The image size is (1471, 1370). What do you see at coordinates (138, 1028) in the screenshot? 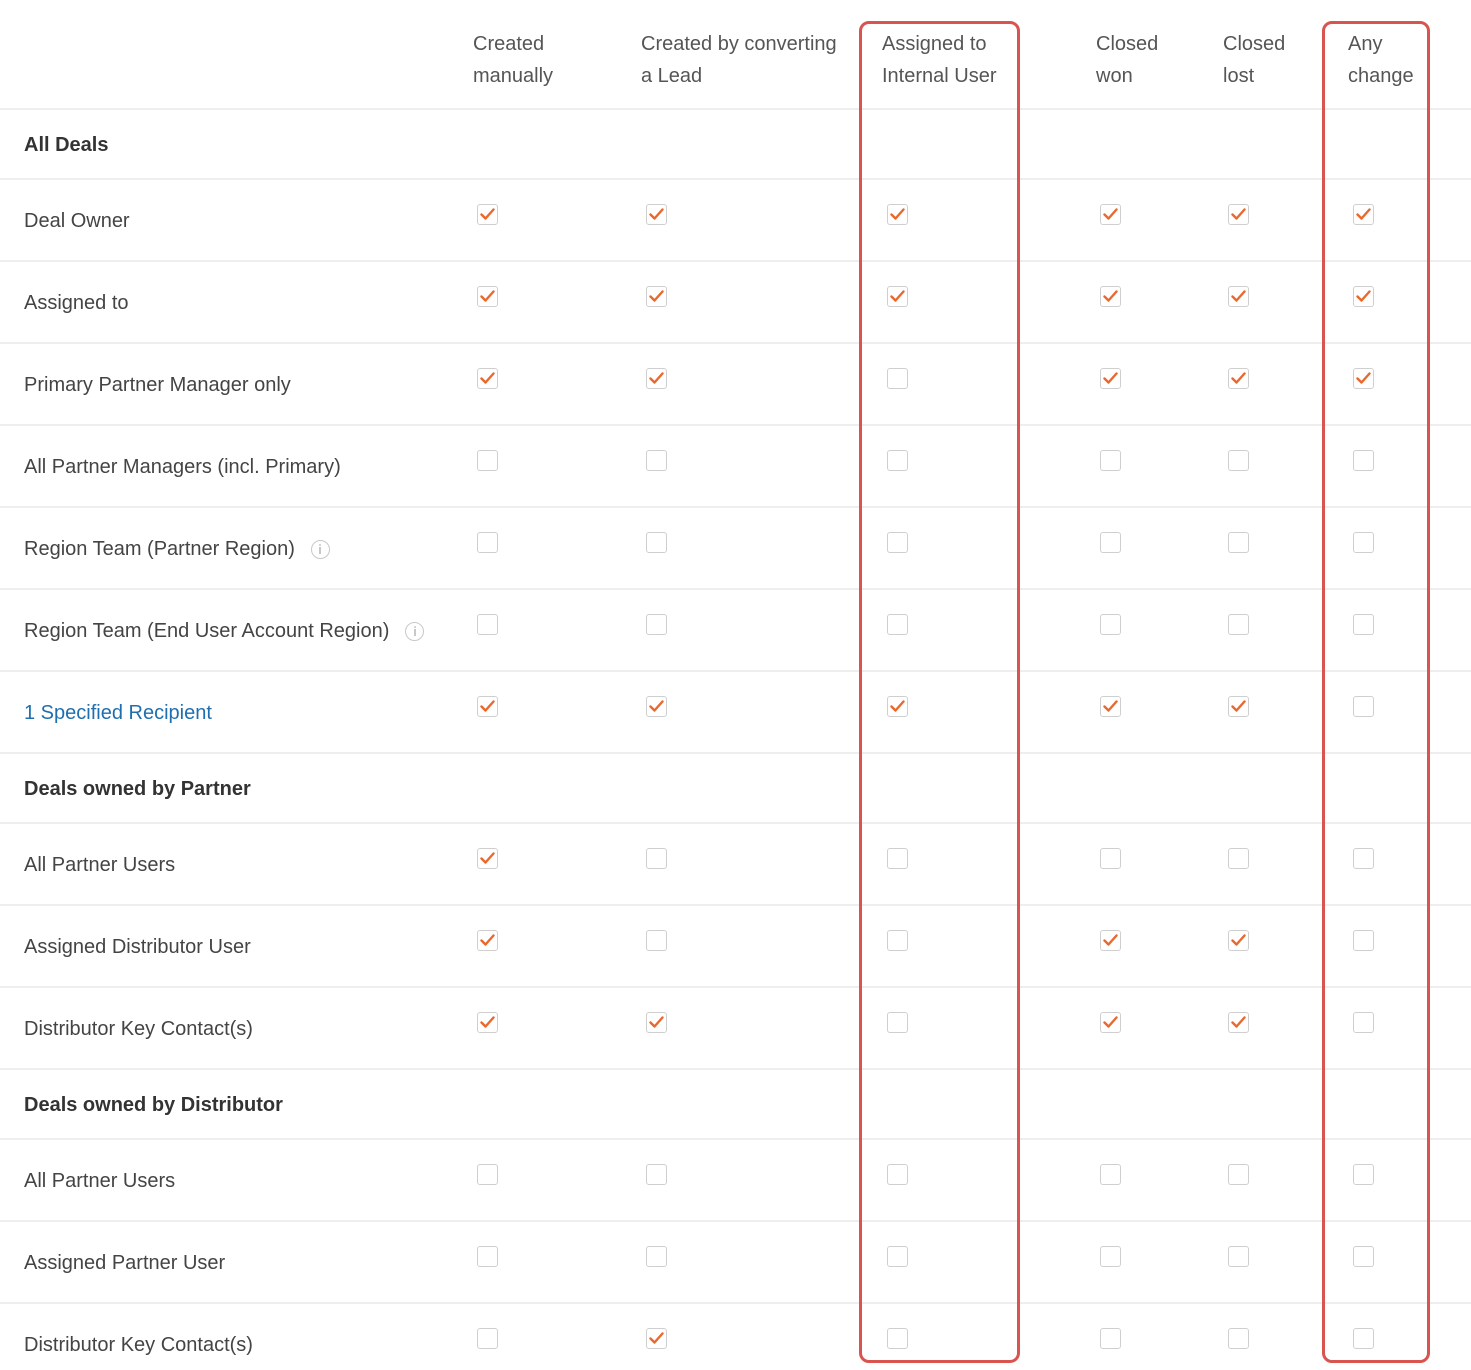
I see `row-label-text: Distributor Key Contact(s)` at bounding box center [138, 1028].